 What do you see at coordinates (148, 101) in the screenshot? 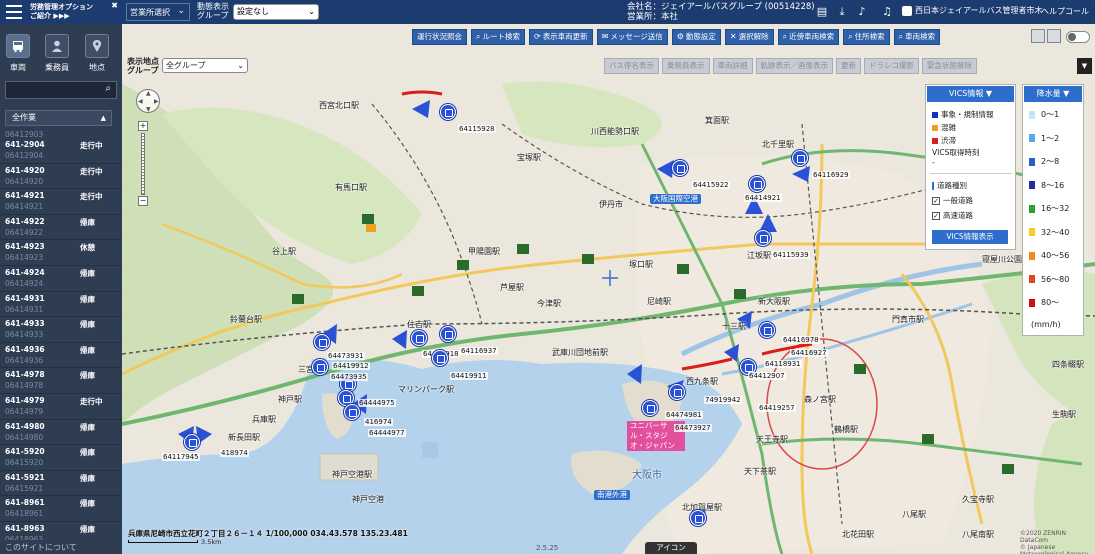
I see `pan-control: ▲ ▼ ◀ ▶` at bounding box center [148, 101].